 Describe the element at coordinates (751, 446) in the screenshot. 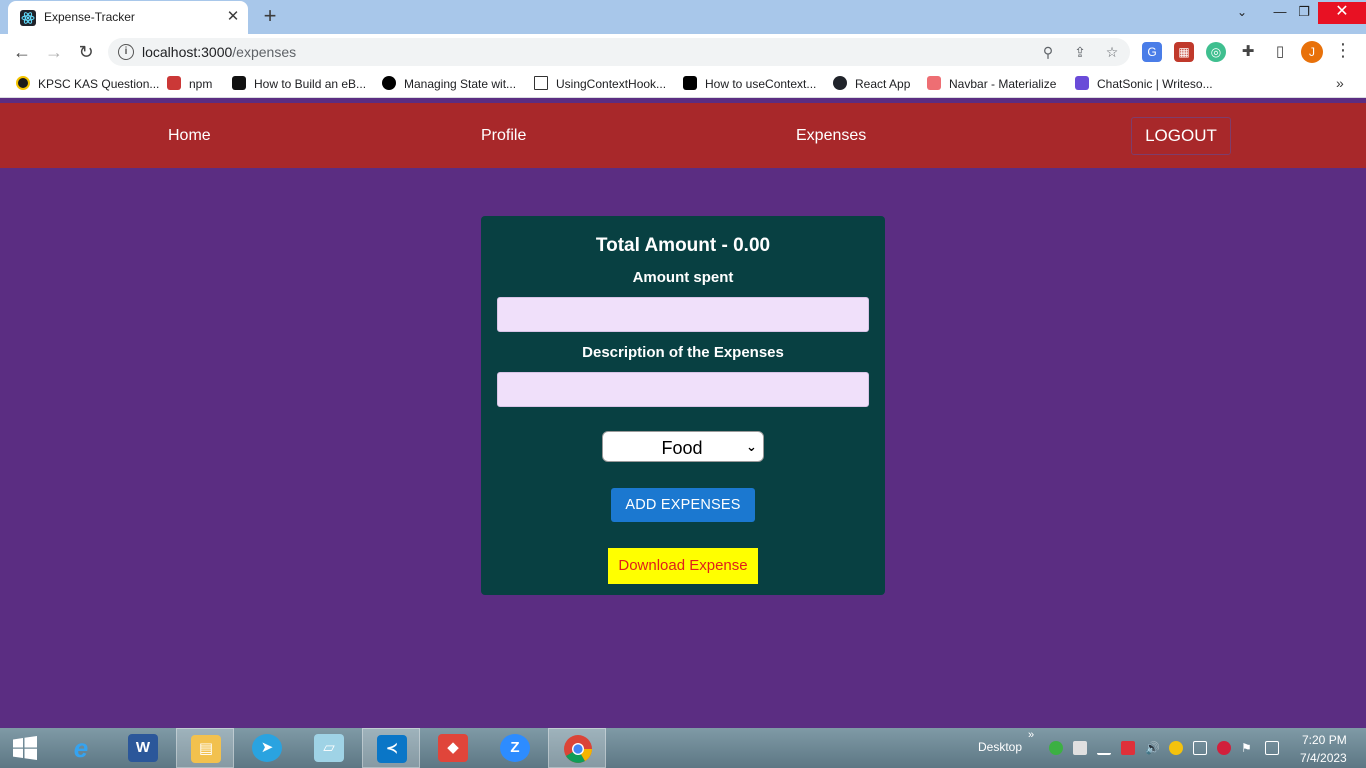

I see `chevron-down-icon: ⌄` at that location.